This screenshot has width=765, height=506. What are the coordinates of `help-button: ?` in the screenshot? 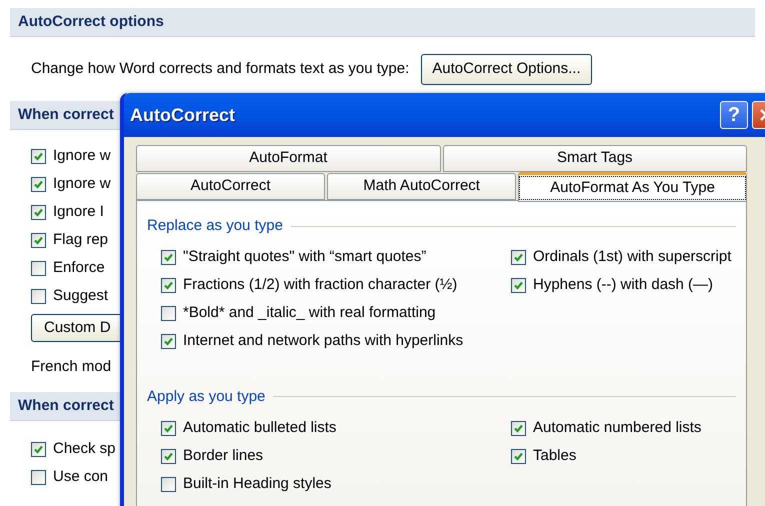 It's located at (734, 115).